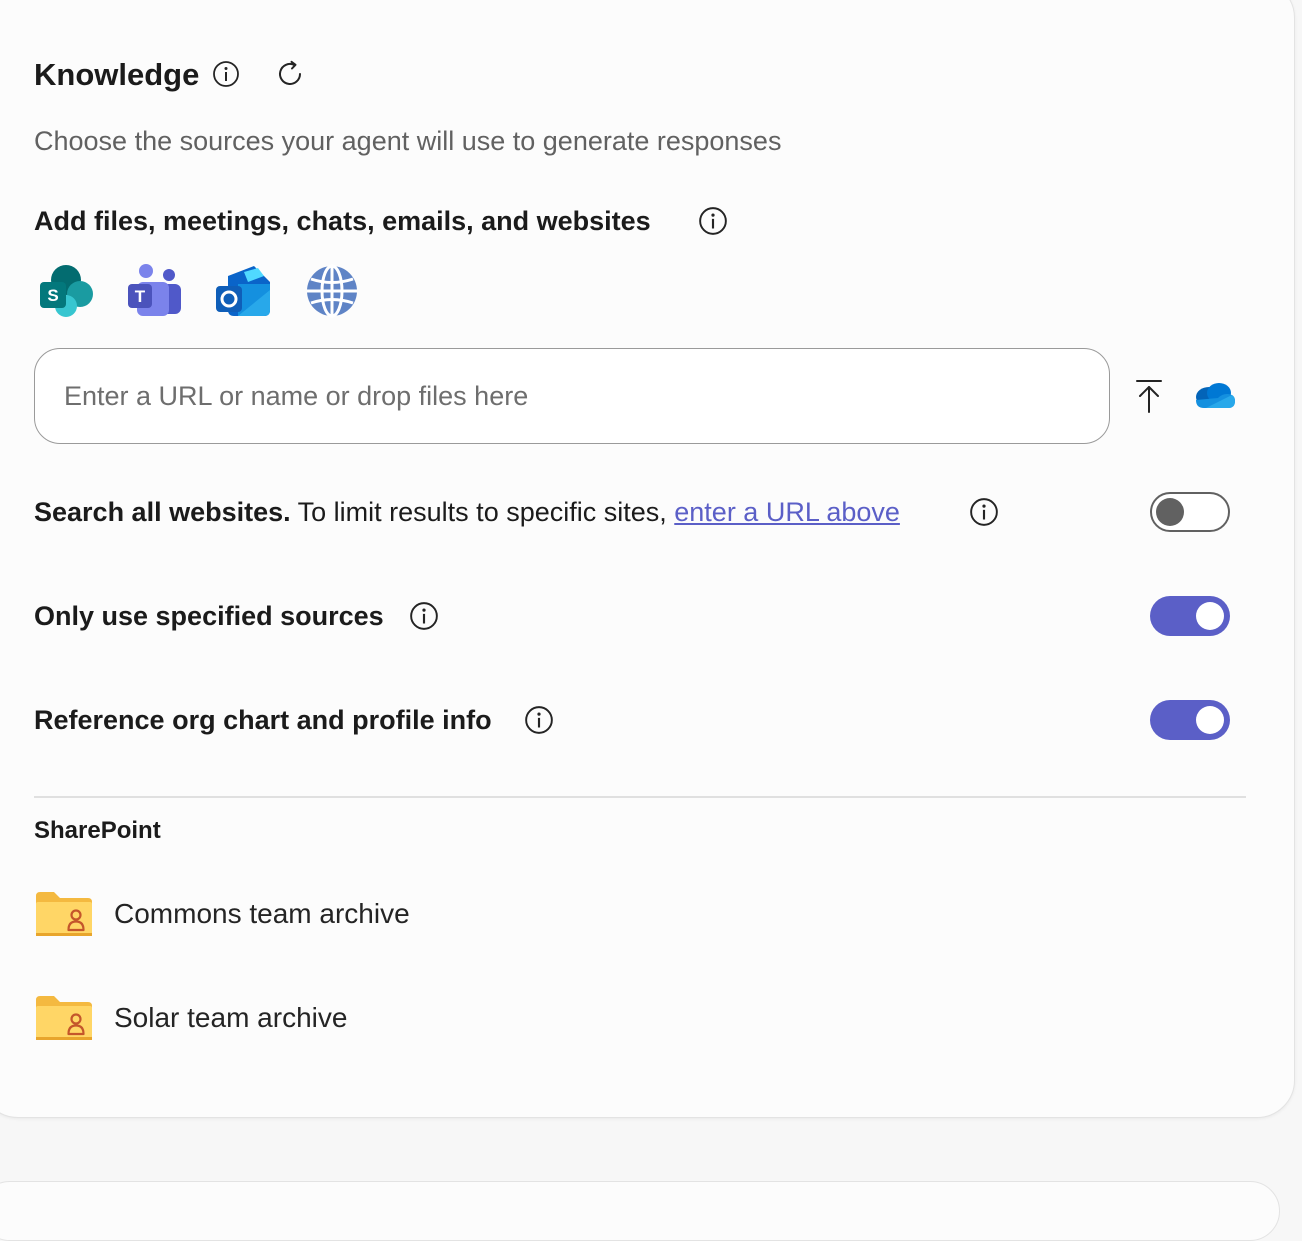 The width and height of the screenshot is (1302, 1241). What do you see at coordinates (640, 797) in the screenshot?
I see `divider` at bounding box center [640, 797].